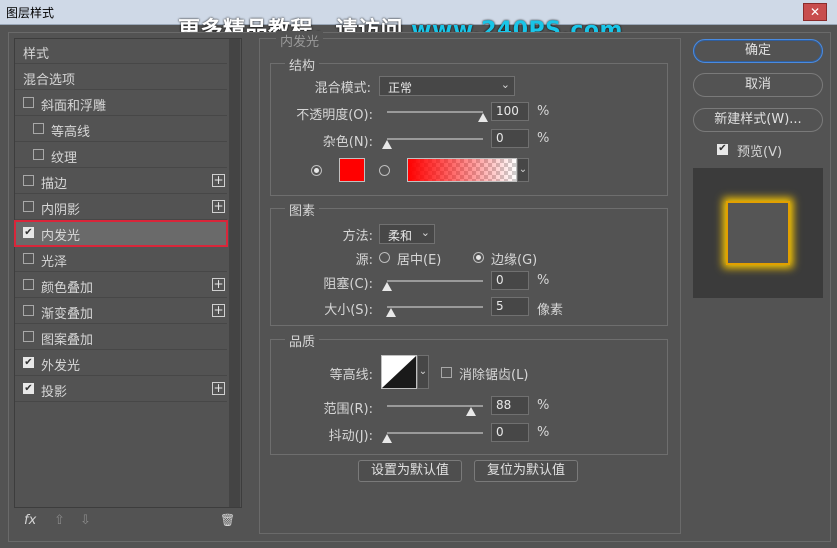 Image resolution: width=837 pixels, height=548 pixels. What do you see at coordinates (758, 85) in the screenshot?
I see `cancel-button: 取消` at bounding box center [758, 85].